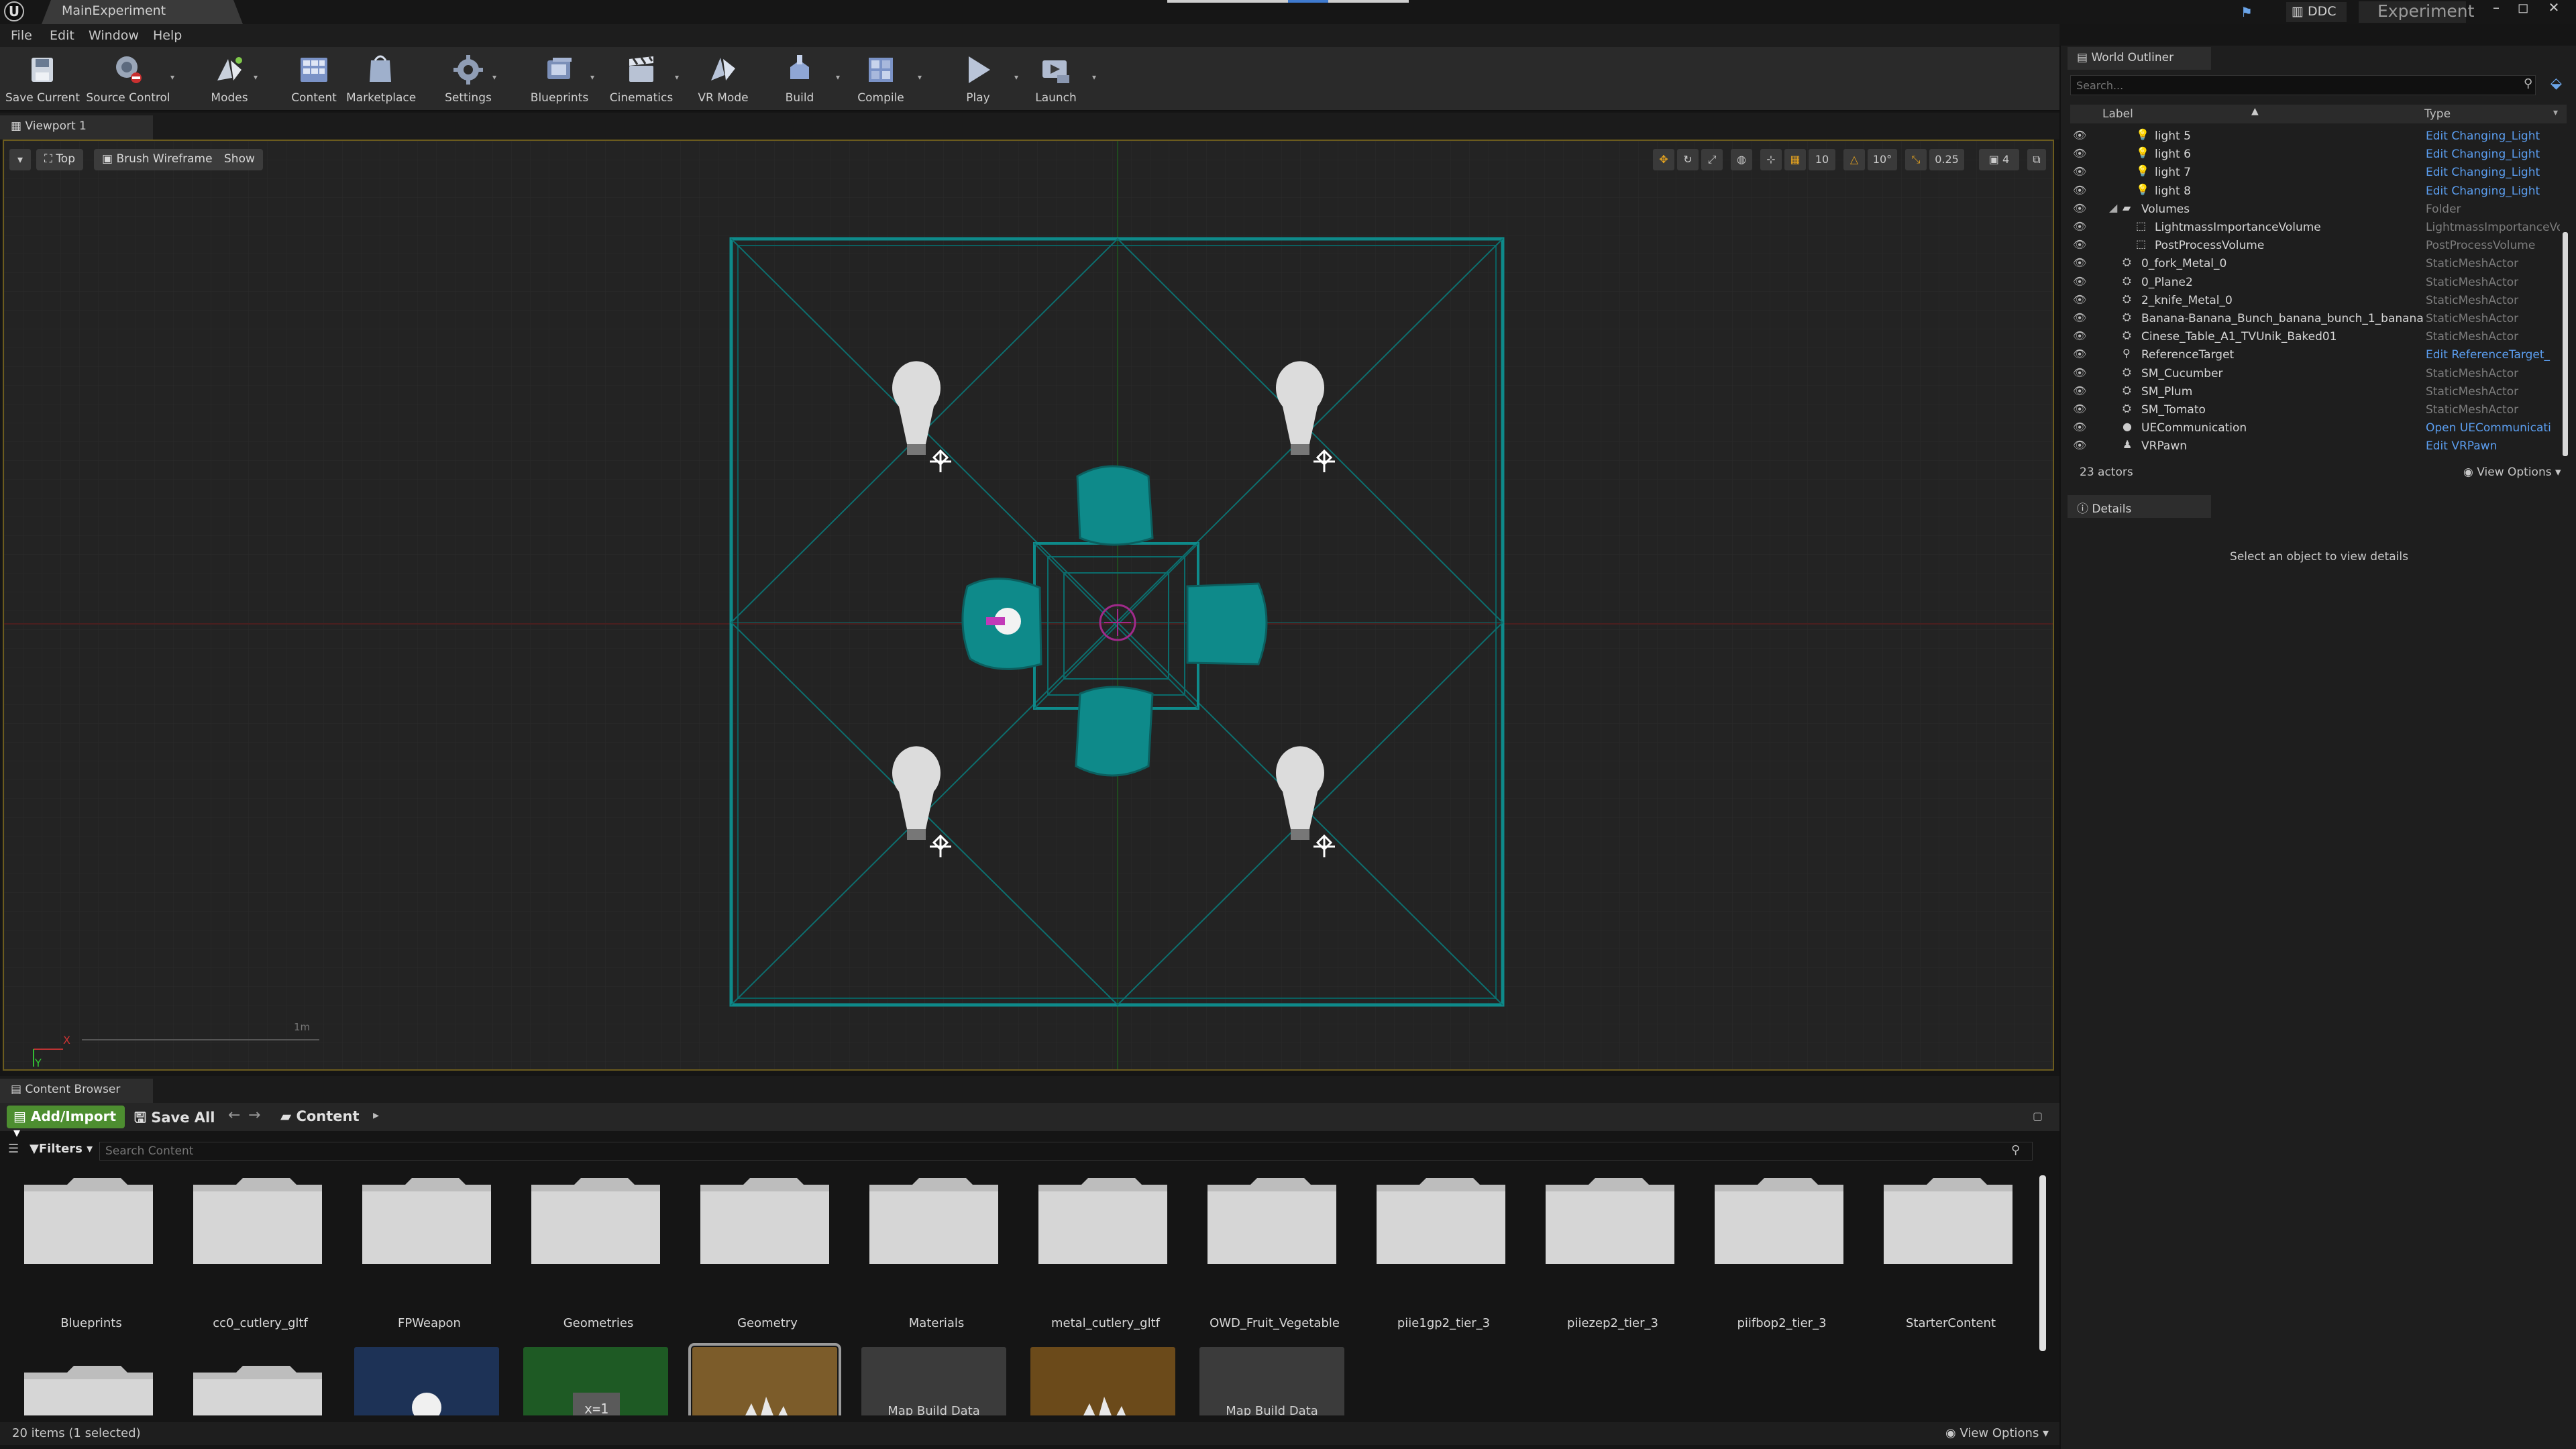 This screenshot has width=2576, height=1449. I want to click on row-type: Edit ReferenceTarget_, so click(2493, 355).